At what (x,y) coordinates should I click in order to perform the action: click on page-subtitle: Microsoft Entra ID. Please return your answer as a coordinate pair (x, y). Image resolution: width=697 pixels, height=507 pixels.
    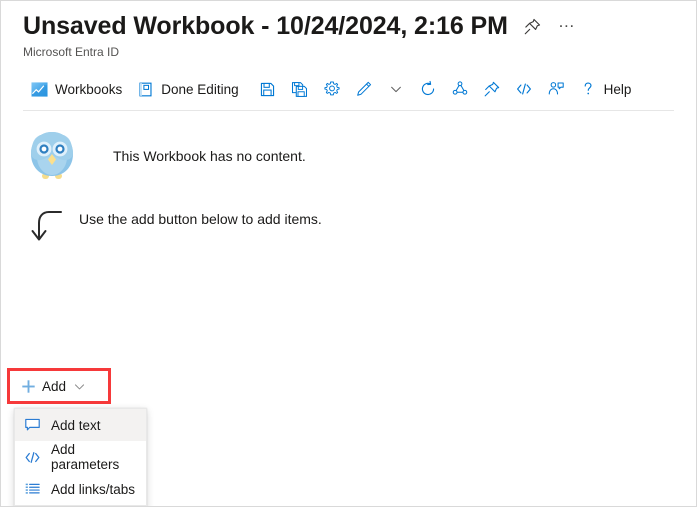
    Looking at the image, I should click on (71, 52).